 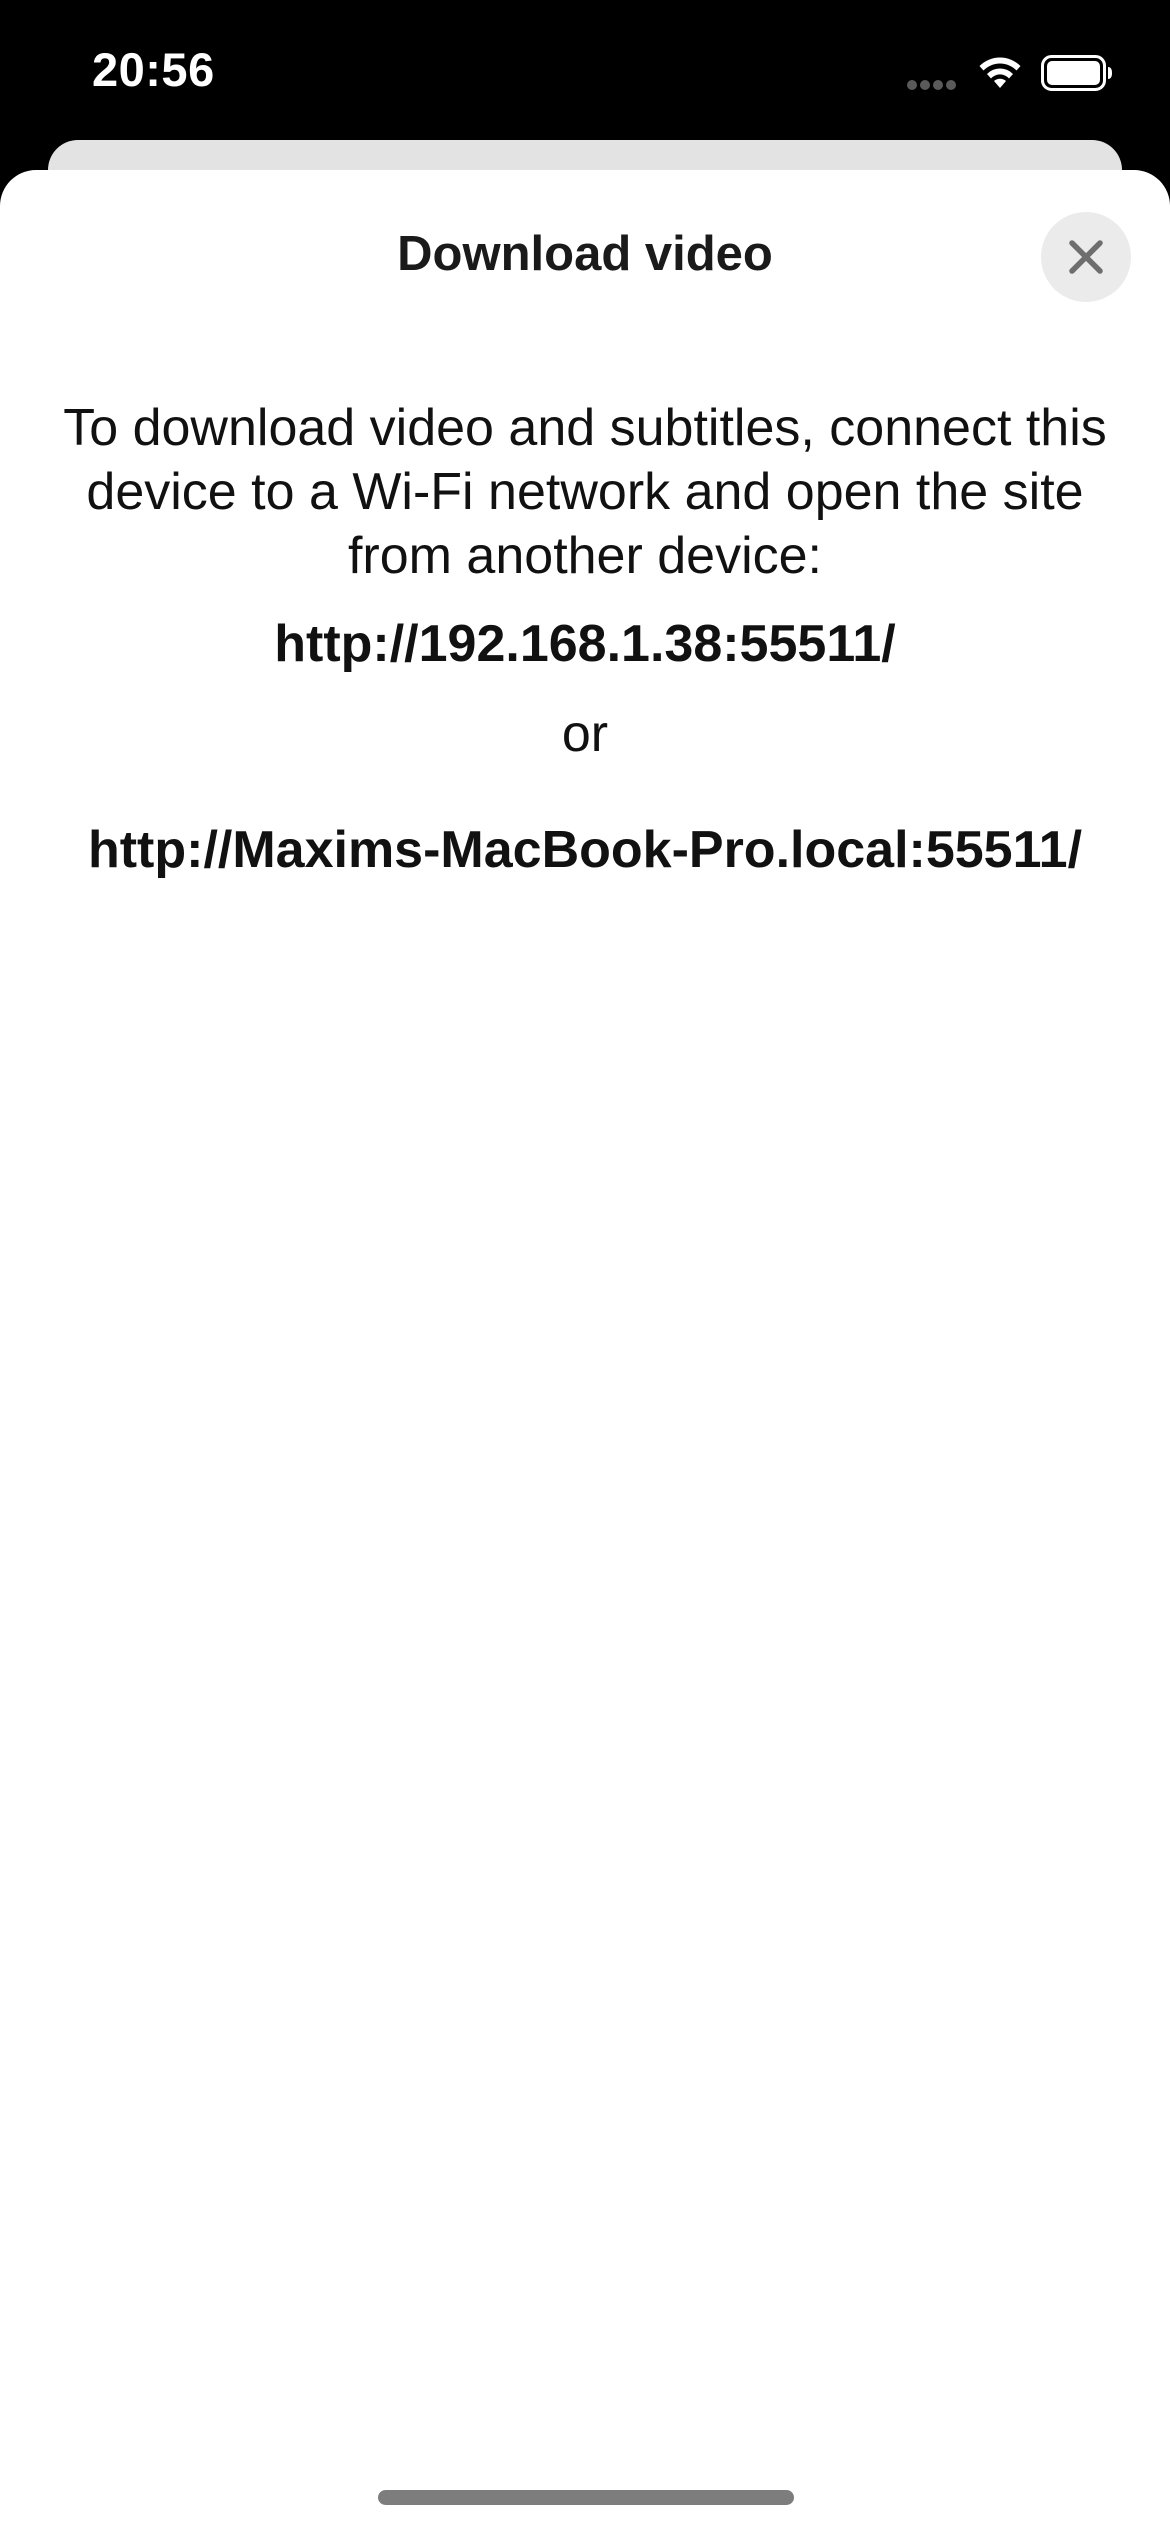 I want to click on home-indicator, so click(x=586, y=2497).